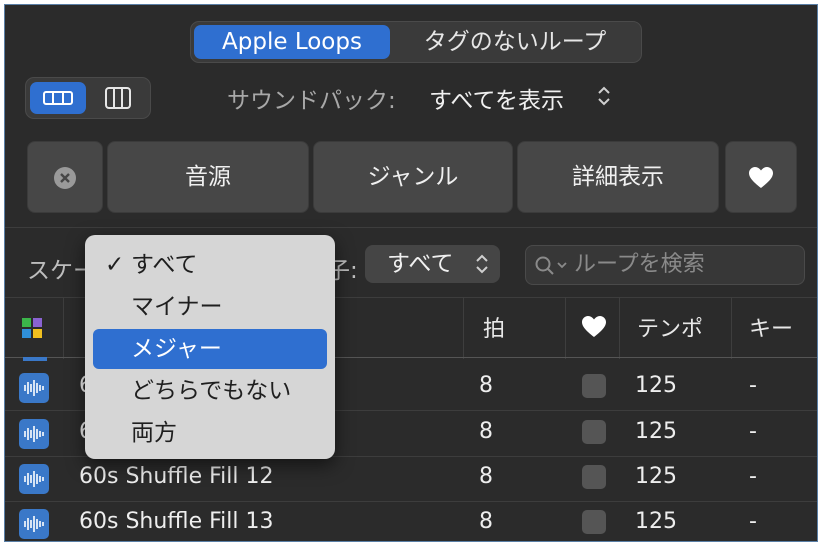 Image resolution: width=822 pixels, height=543 pixels. What do you see at coordinates (210, 265) in the screenshot?
I see `menu-item-all: ✓ すべて` at bounding box center [210, 265].